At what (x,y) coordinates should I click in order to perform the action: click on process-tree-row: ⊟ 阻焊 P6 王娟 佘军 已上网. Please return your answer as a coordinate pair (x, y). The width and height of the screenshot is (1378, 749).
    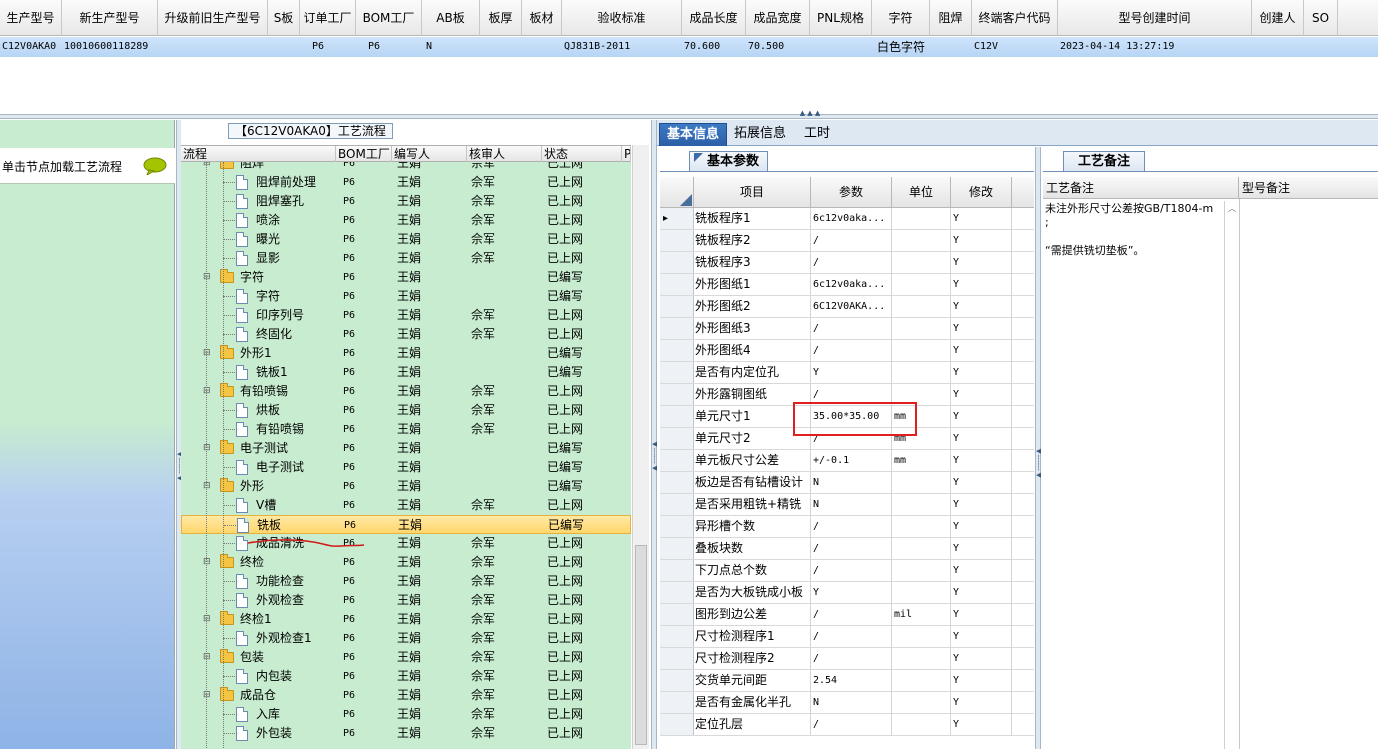
    Looking at the image, I should click on (406, 167).